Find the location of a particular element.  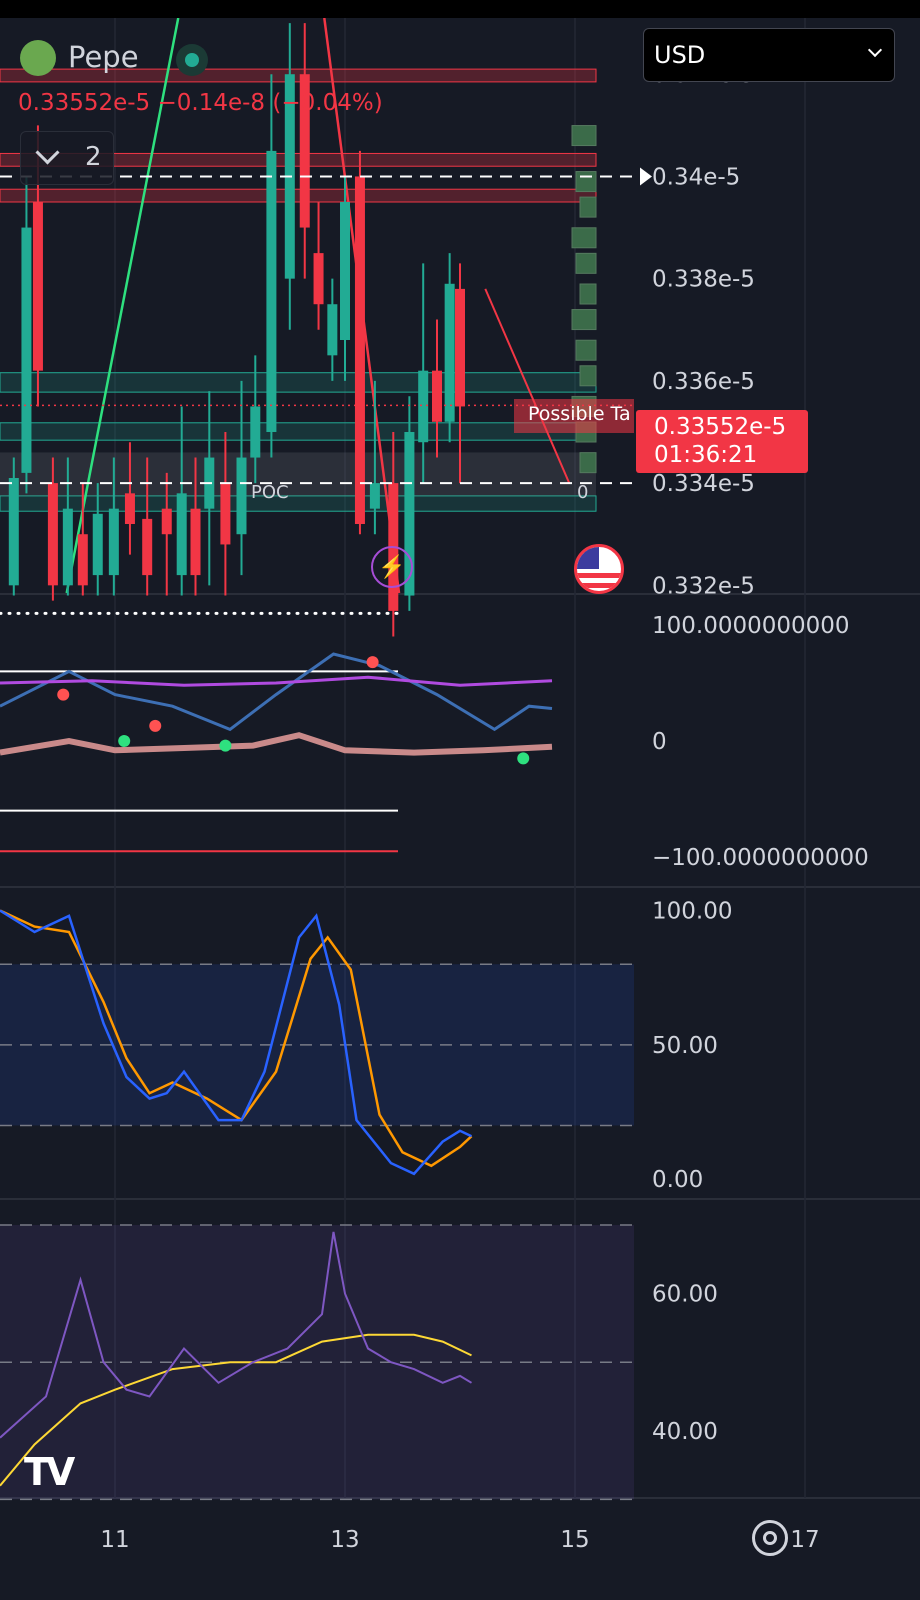

pepe-logo-icon is located at coordinates (38, 58).